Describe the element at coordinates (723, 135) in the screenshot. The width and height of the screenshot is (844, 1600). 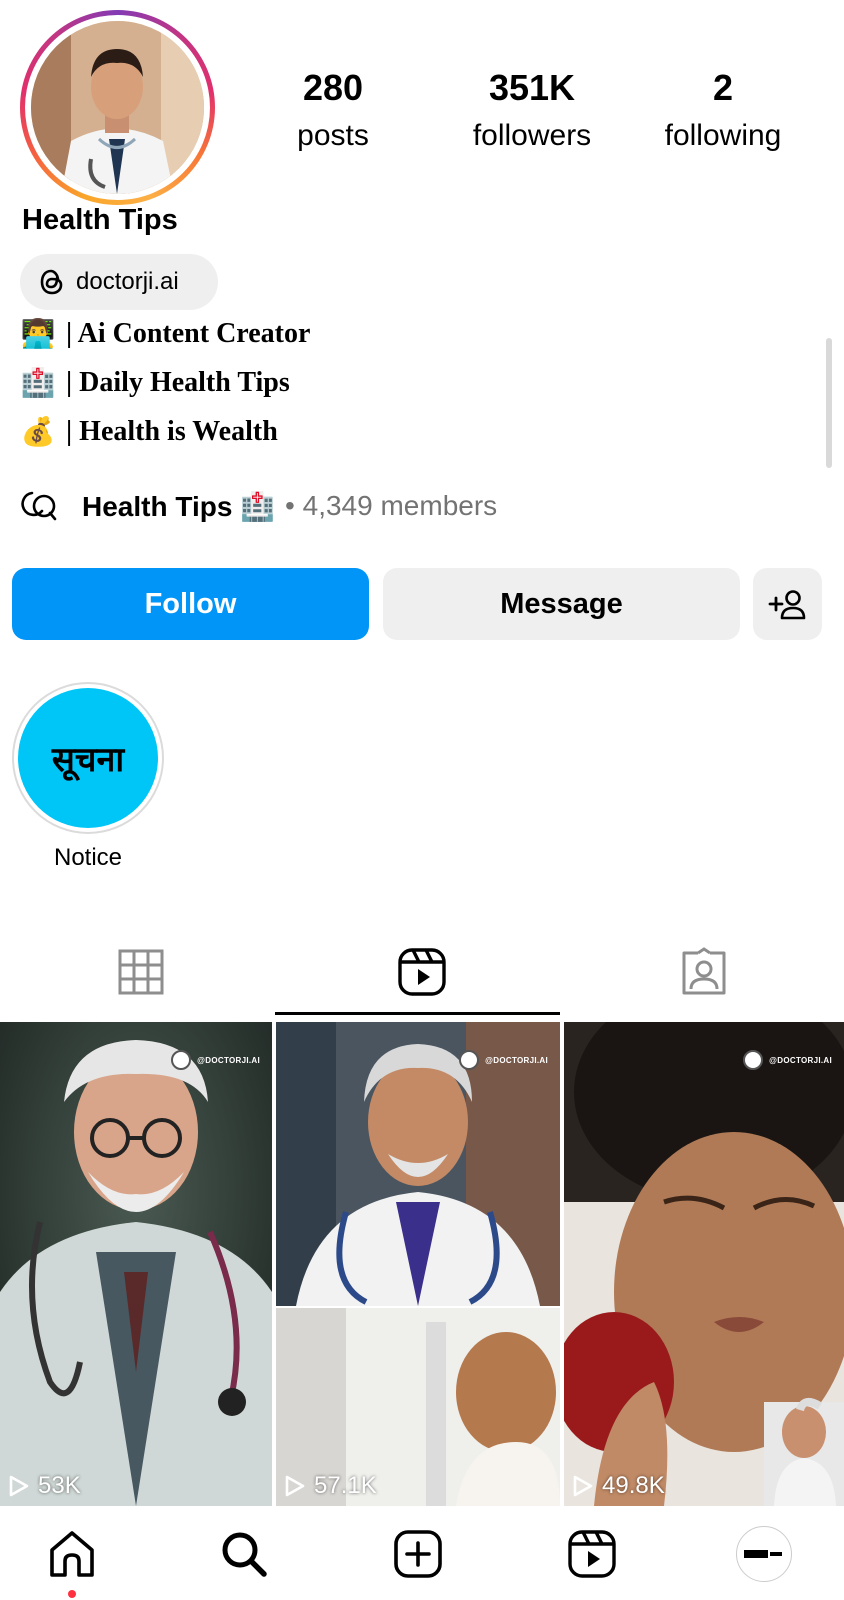
I see `stat-following-label: following` at that location.